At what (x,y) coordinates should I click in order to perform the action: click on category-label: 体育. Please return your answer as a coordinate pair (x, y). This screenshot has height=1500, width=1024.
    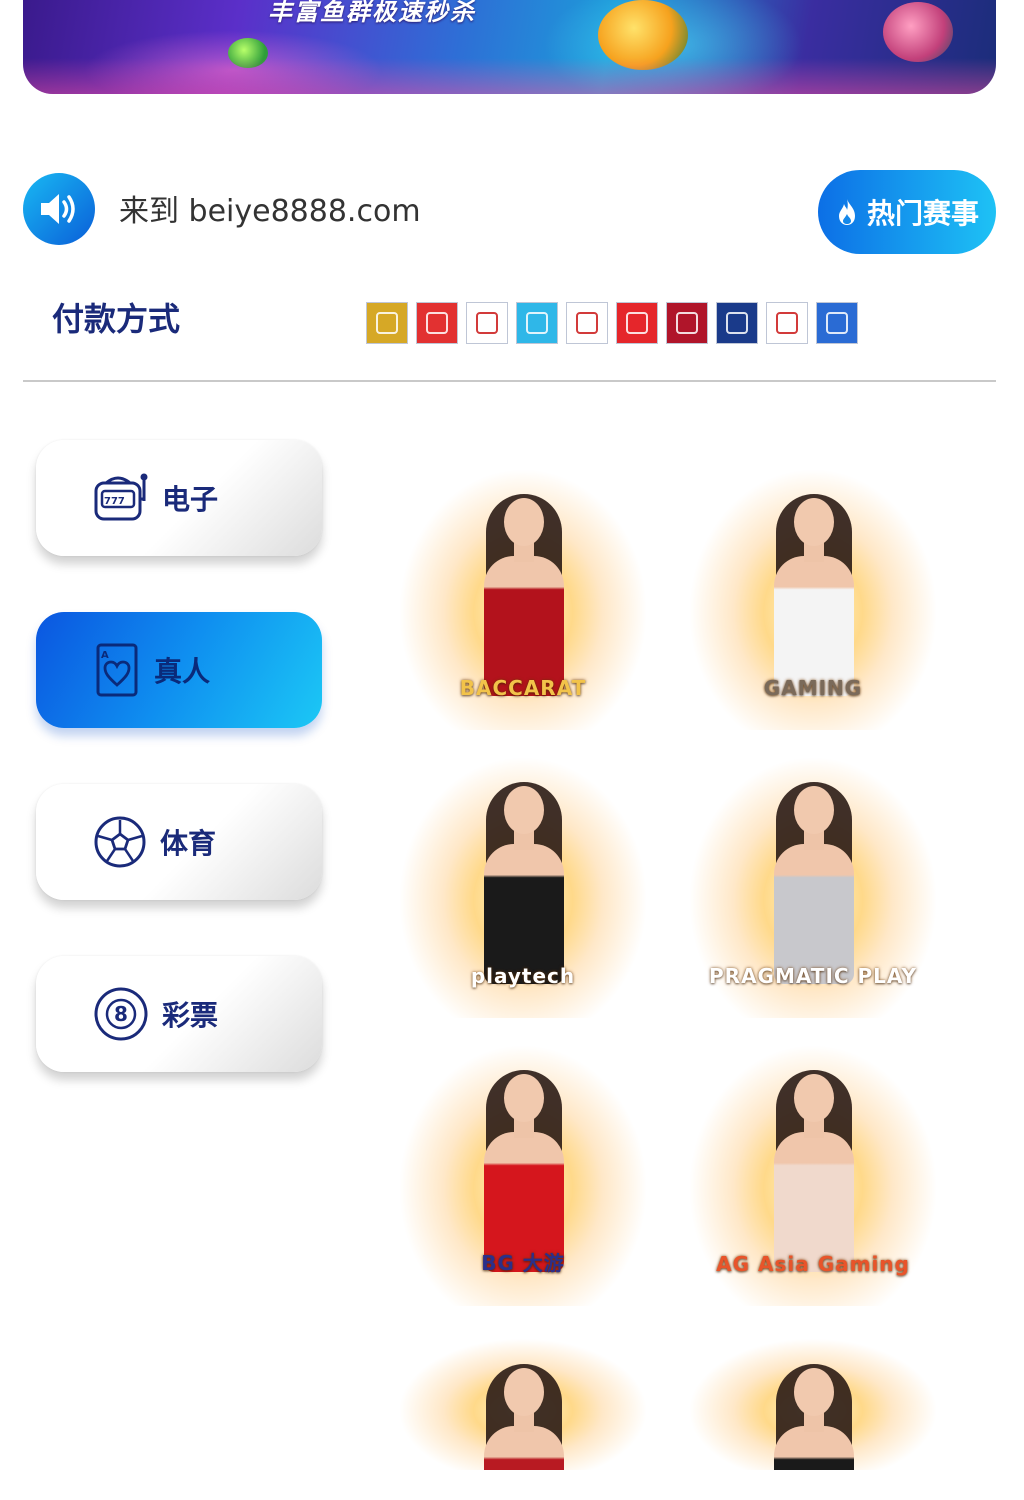
    Looking at the image, I should click on (188, 843).